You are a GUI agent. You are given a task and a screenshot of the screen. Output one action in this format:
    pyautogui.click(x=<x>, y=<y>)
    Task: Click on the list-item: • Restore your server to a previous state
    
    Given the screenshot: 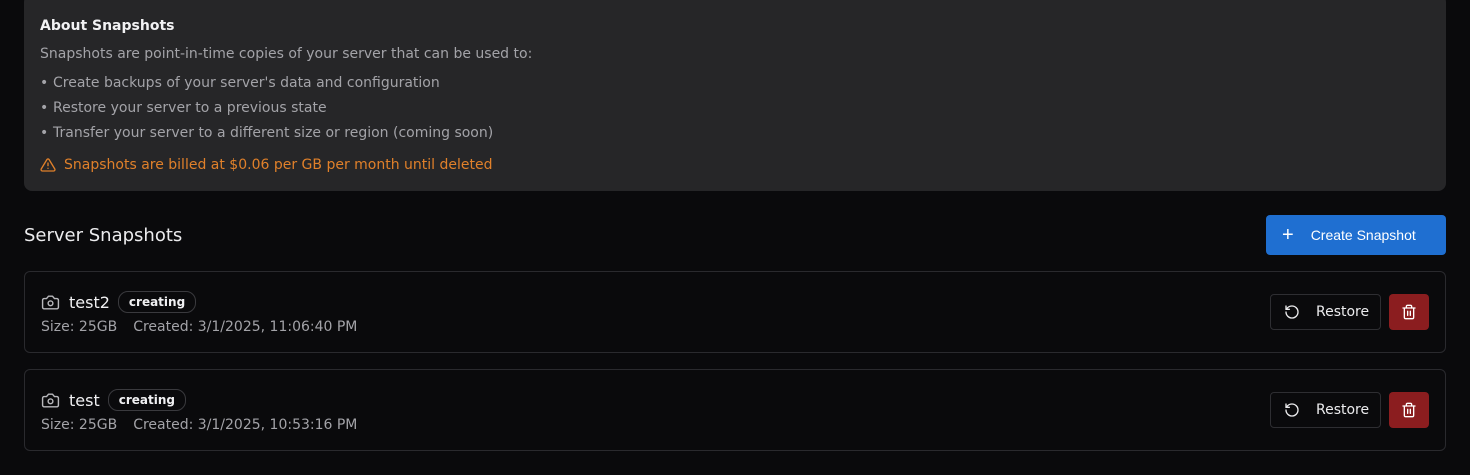 What is the action you would take?
    pyautogui.click(x=735, y=110)
    